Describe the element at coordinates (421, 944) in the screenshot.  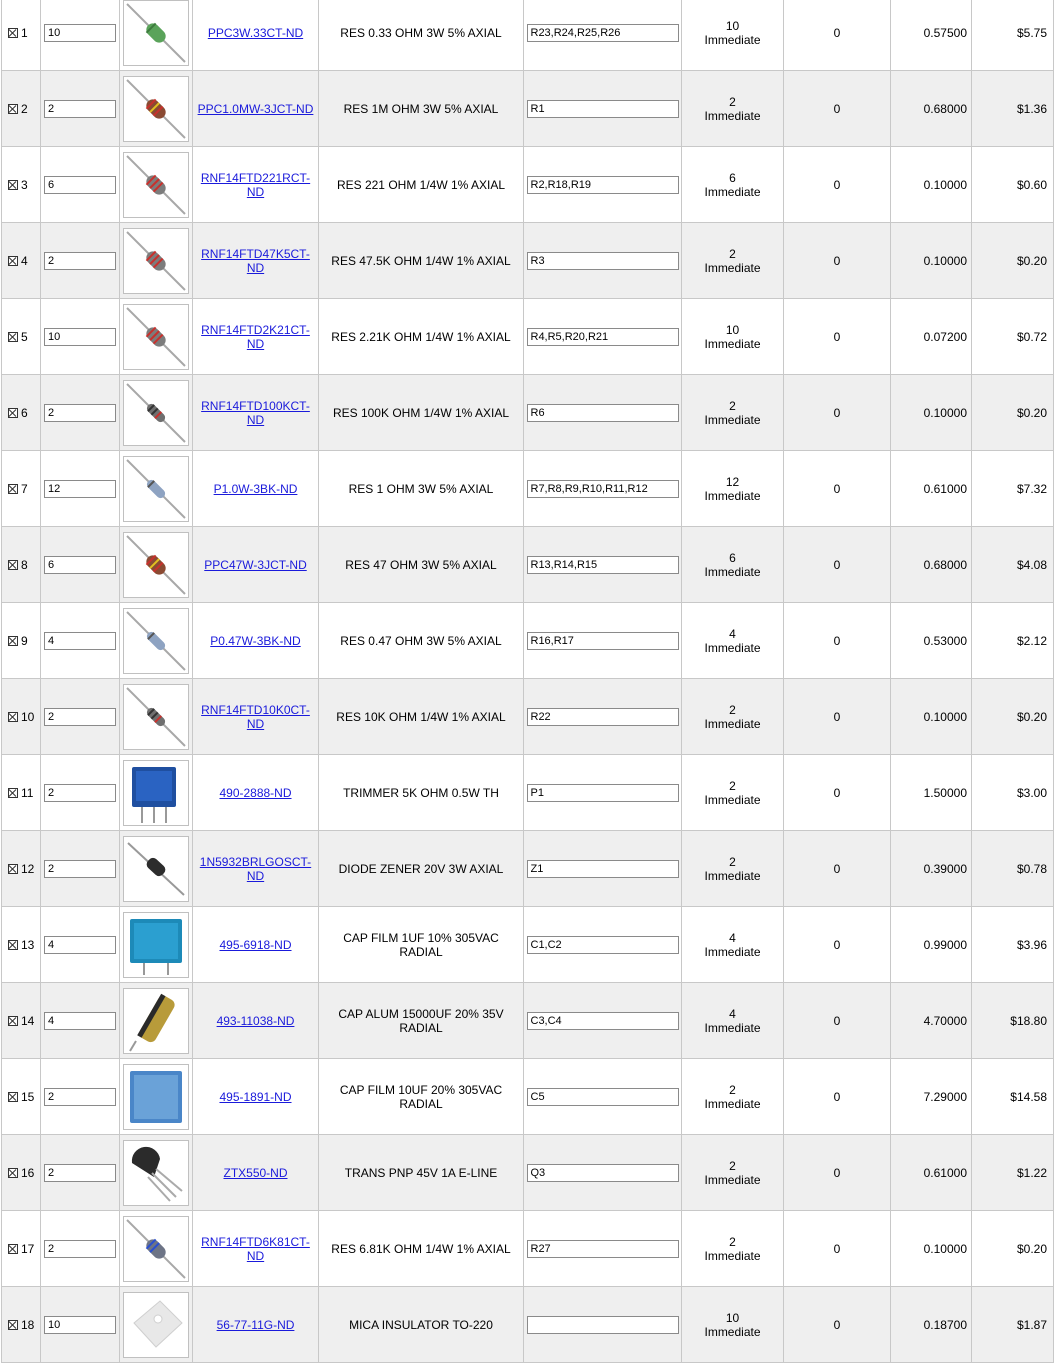
I see `description: CAP FILM 1UF 10% 305VAC RADIAL` at that location.